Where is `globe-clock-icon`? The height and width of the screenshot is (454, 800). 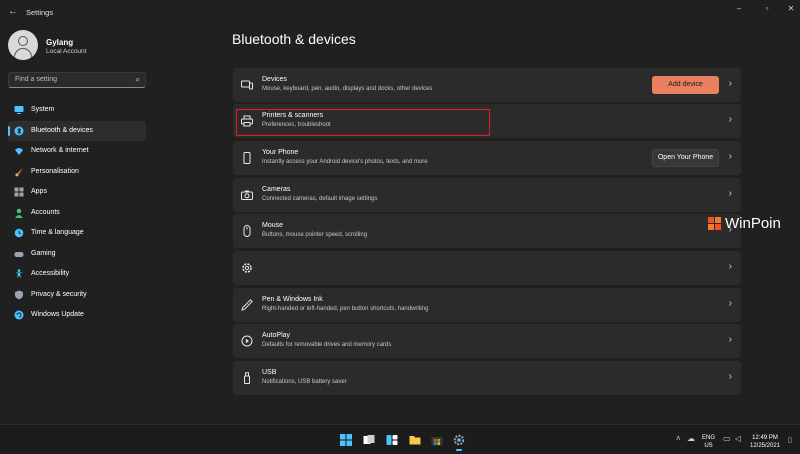
globe-clock-icon is located at coordinates (19, 233).